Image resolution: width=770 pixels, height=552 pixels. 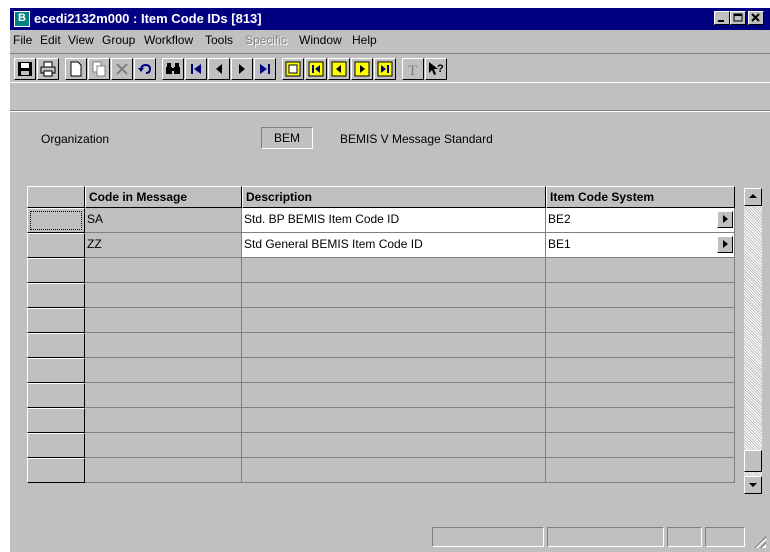 I want to click on first-record-button, so click(x=196, y=69).